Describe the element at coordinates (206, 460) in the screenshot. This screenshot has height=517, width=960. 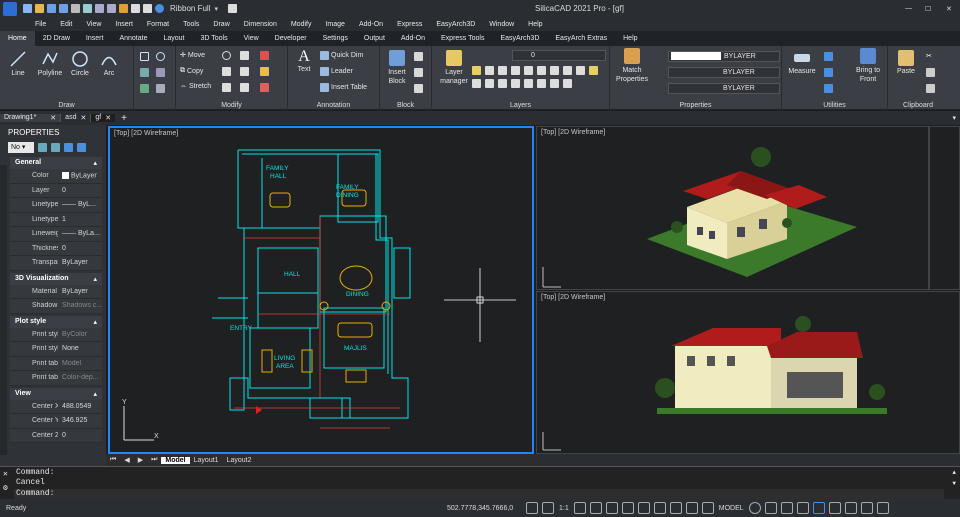
I see `layout-tab-layout1: Layout1` at that location.